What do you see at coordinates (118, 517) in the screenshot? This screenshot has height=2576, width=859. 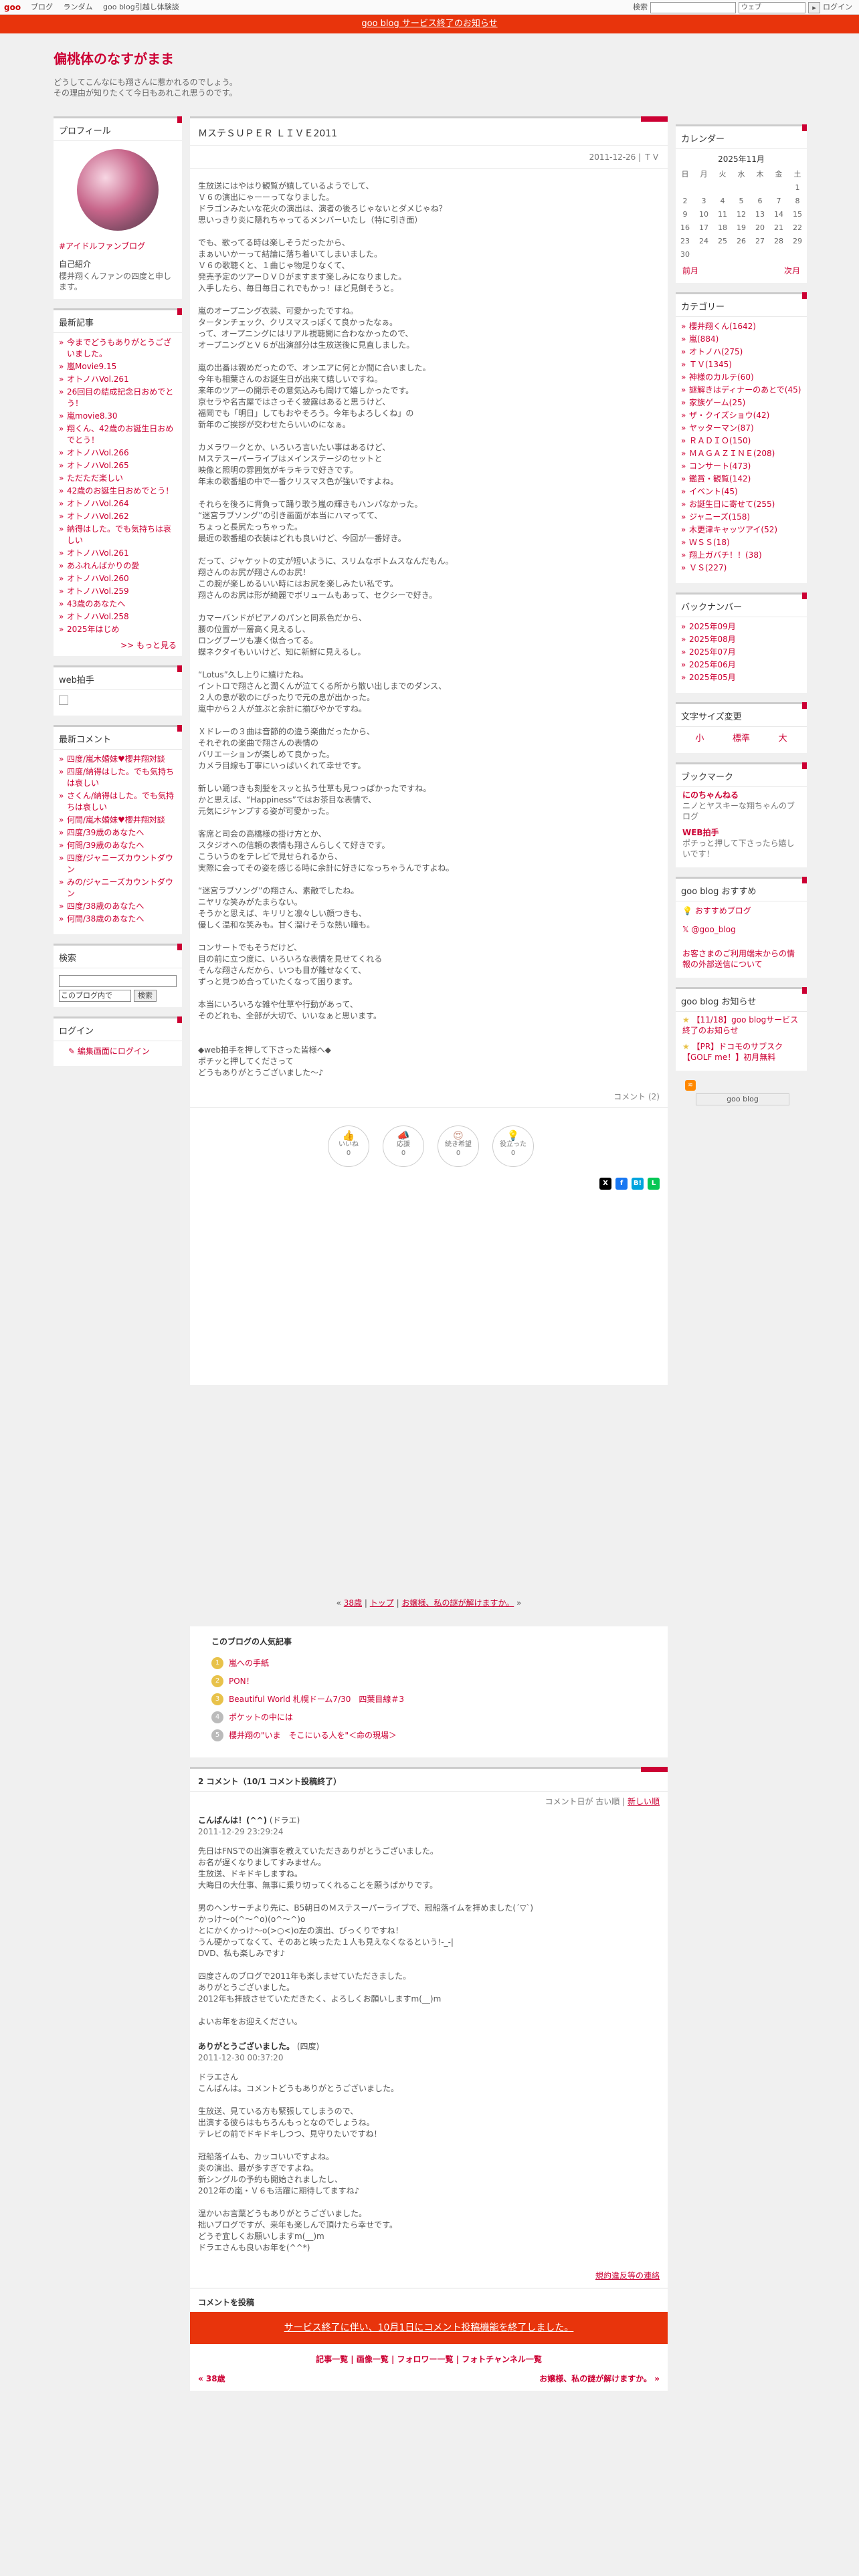 I see `recent-item: オトノハVol.262` at bounding box center [118, 517].